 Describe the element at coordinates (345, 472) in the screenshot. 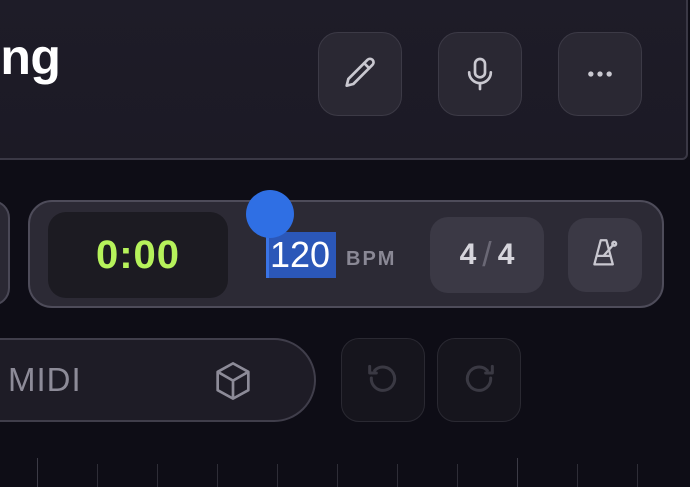

I see `timeline-ruler` at that location.